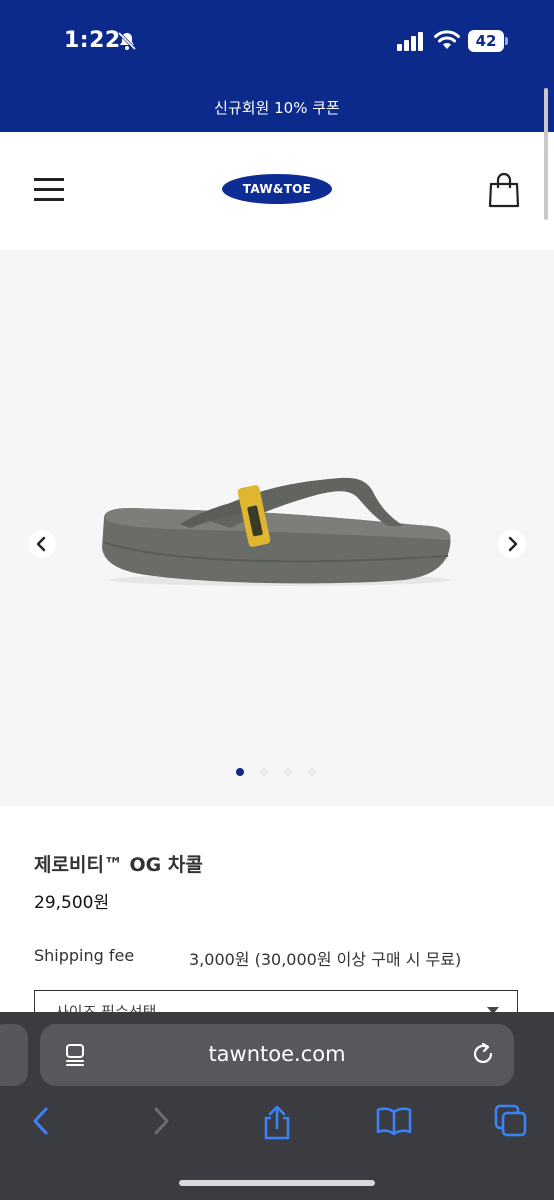 This screenshot has width=554, height=1200. I want to click on bell-slash-icon, so click(127, 41).